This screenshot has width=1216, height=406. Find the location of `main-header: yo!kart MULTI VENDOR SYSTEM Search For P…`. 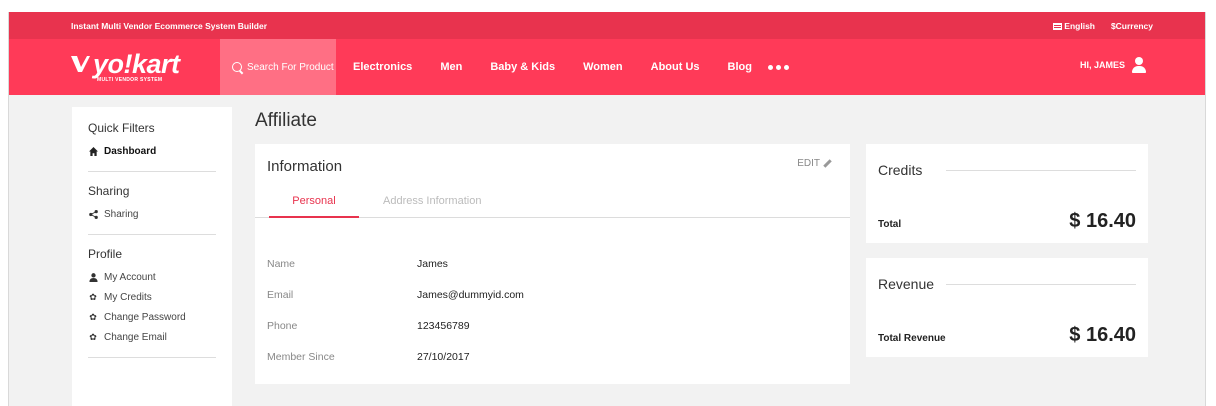

main-header: yo!kart MULTI VENDOR SYSTEM Search For P… is located at coordinates (607, 67).